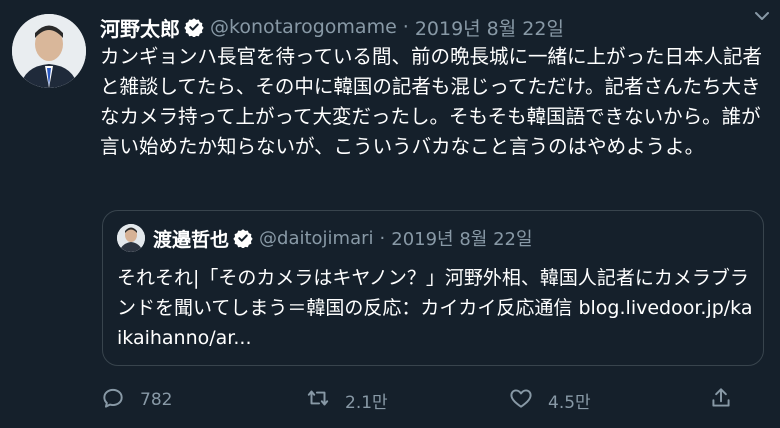  What do you see at coordinates (191, 238) in the screenshot?
I see `quote-author-name: 渡邉哲也` at bounding box center [191, 238].